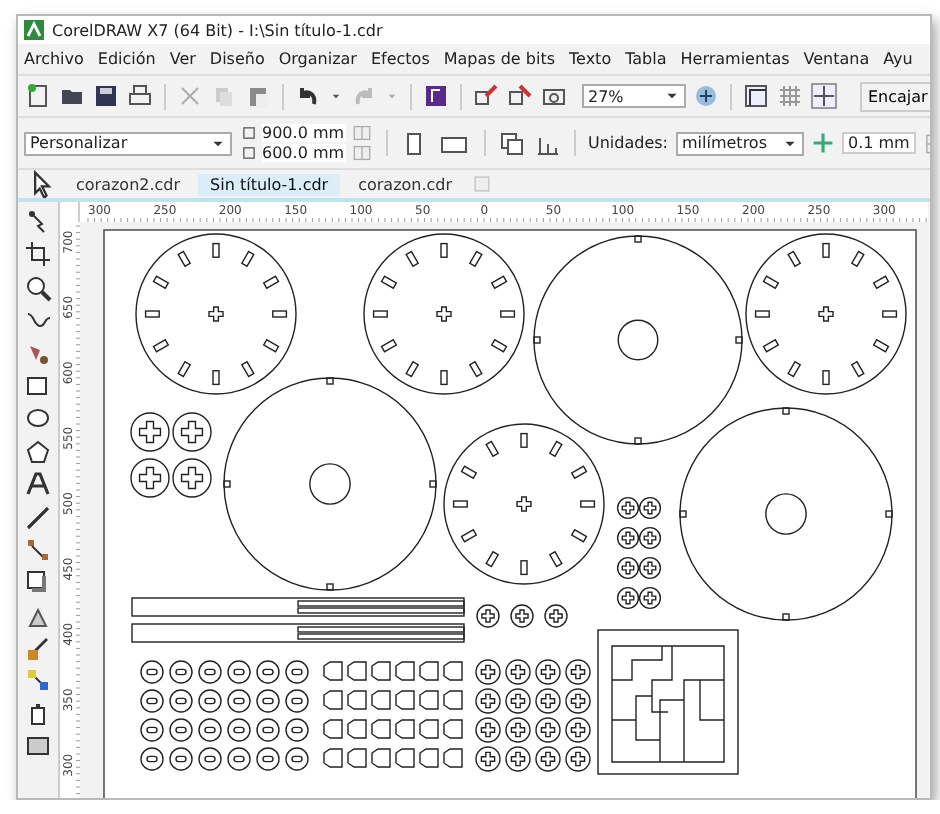 This screenshot has height=814, width=940. I want to click on undo-icon, so click(308, 96).